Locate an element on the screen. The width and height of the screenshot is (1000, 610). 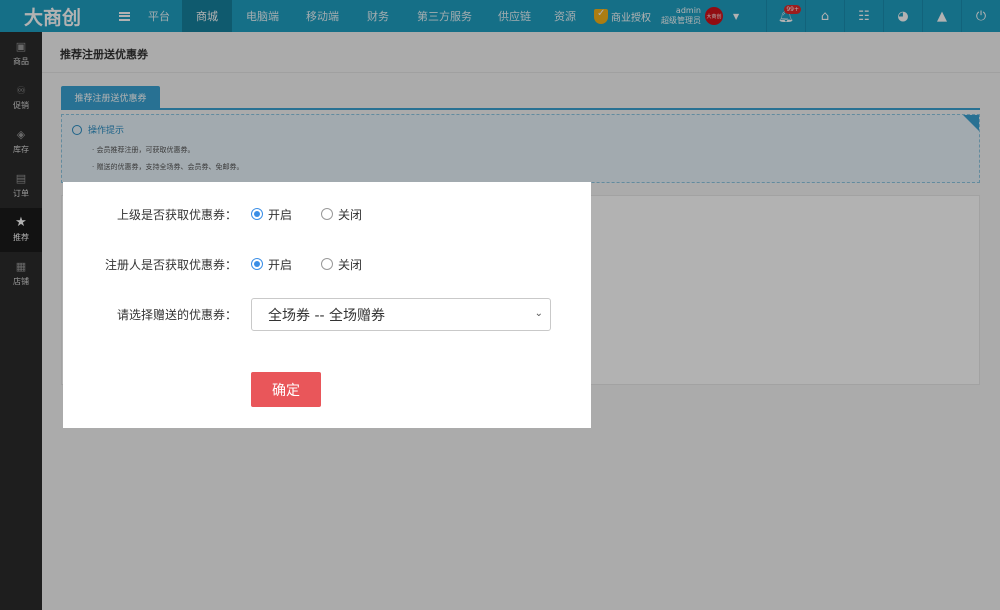
radio-registrant-on: 开启 is located at coordinates (271, 264).